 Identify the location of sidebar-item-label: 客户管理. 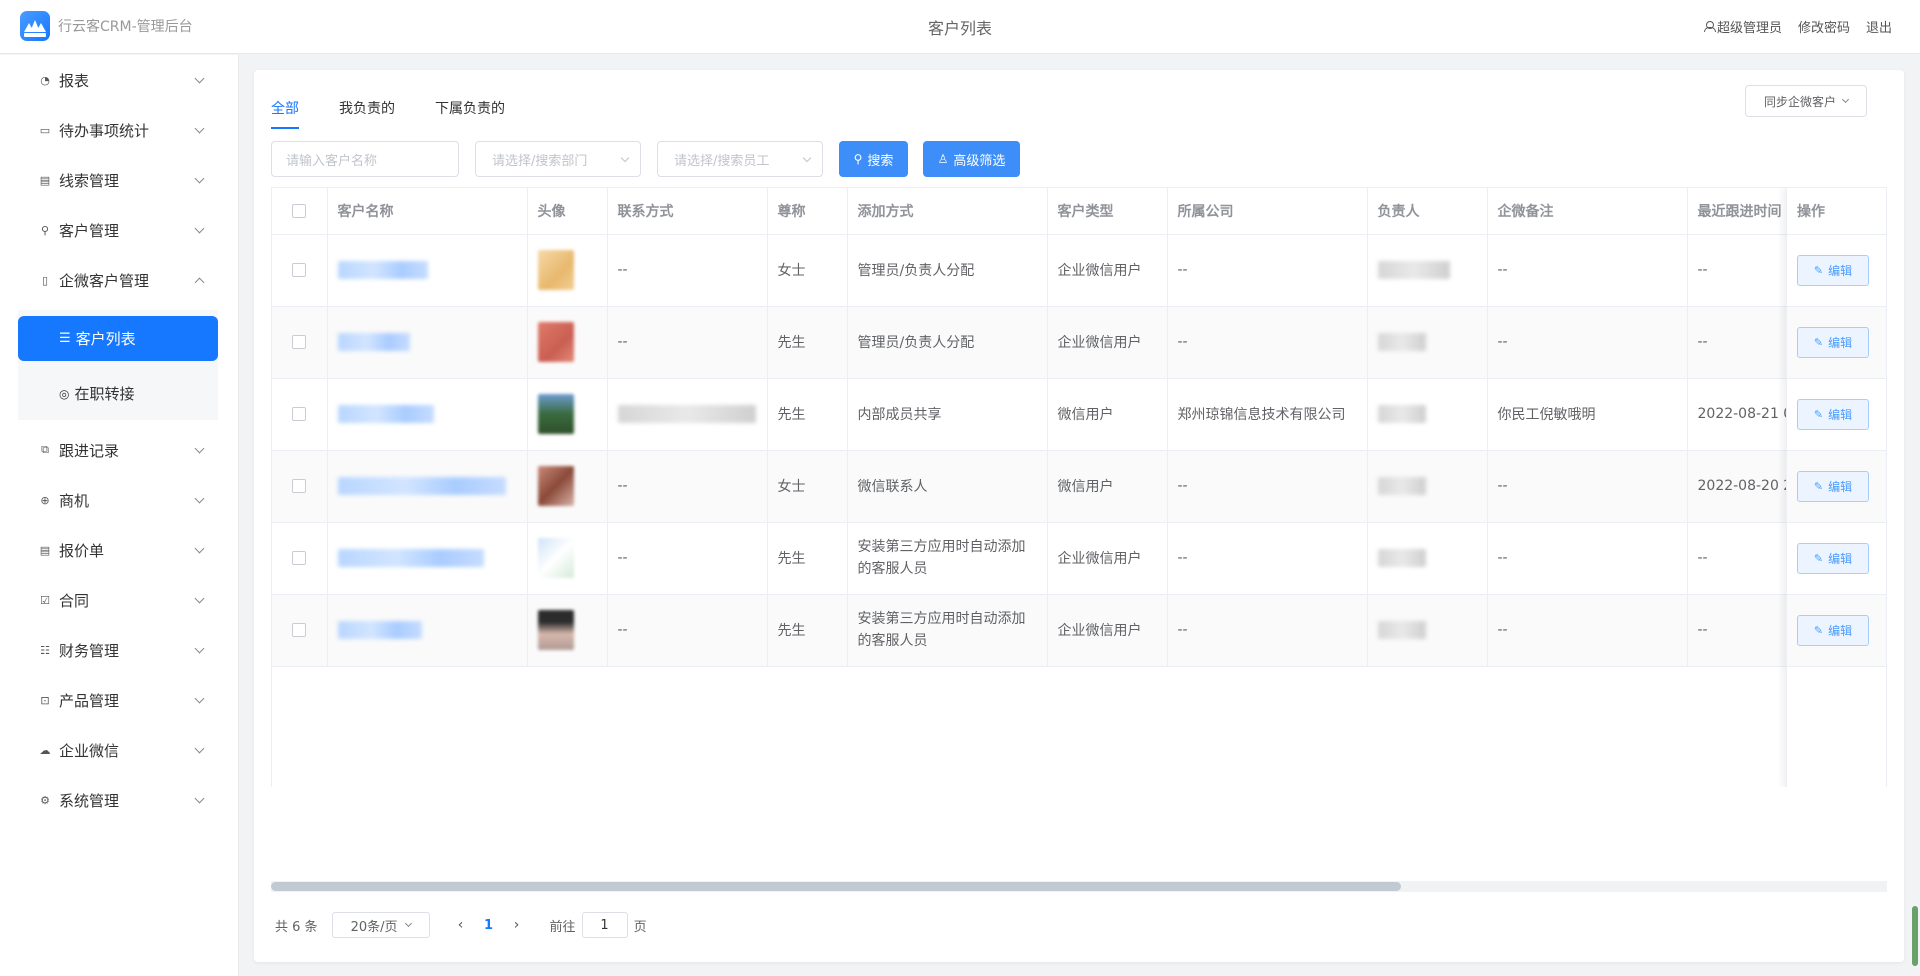
(89, 230).